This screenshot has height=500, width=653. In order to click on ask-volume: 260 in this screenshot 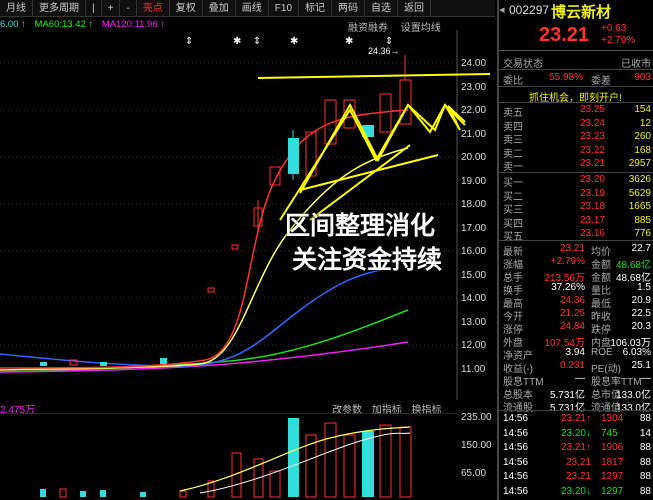, I will do `click(642, 136)`.